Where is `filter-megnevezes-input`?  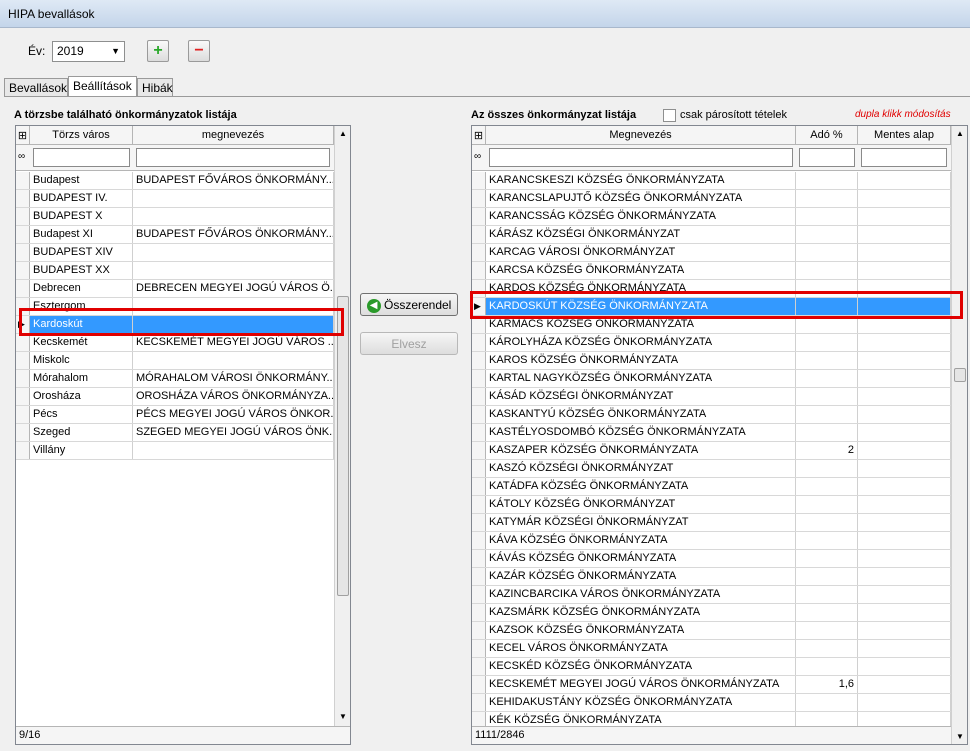 filter-megnevezes-input is located at coordinates (641, 157).